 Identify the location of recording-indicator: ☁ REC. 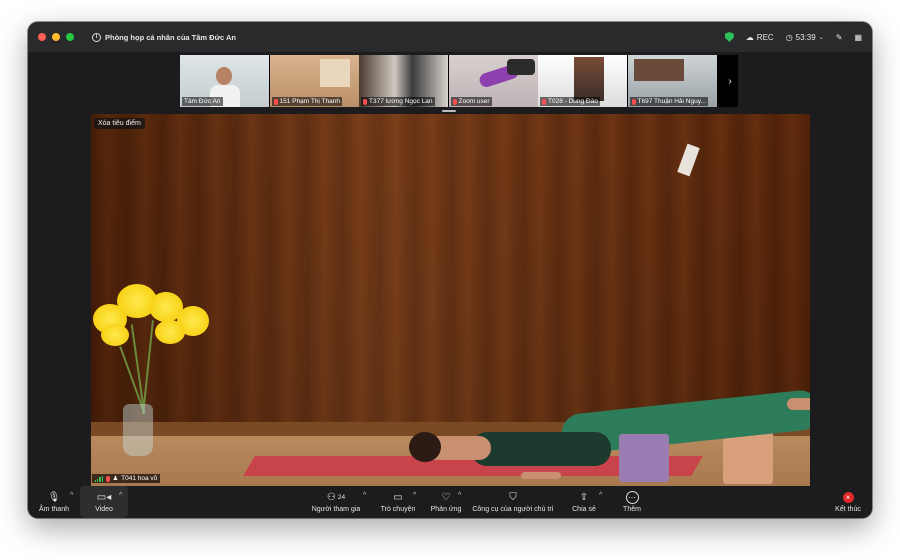
(760, 37).